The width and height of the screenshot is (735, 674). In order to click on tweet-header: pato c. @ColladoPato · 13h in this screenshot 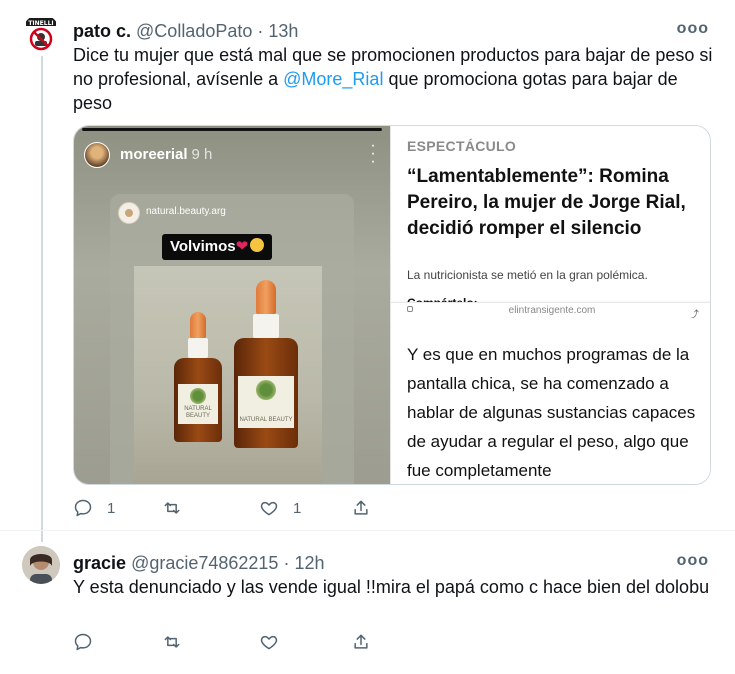, I will do `click(185, 31)`.